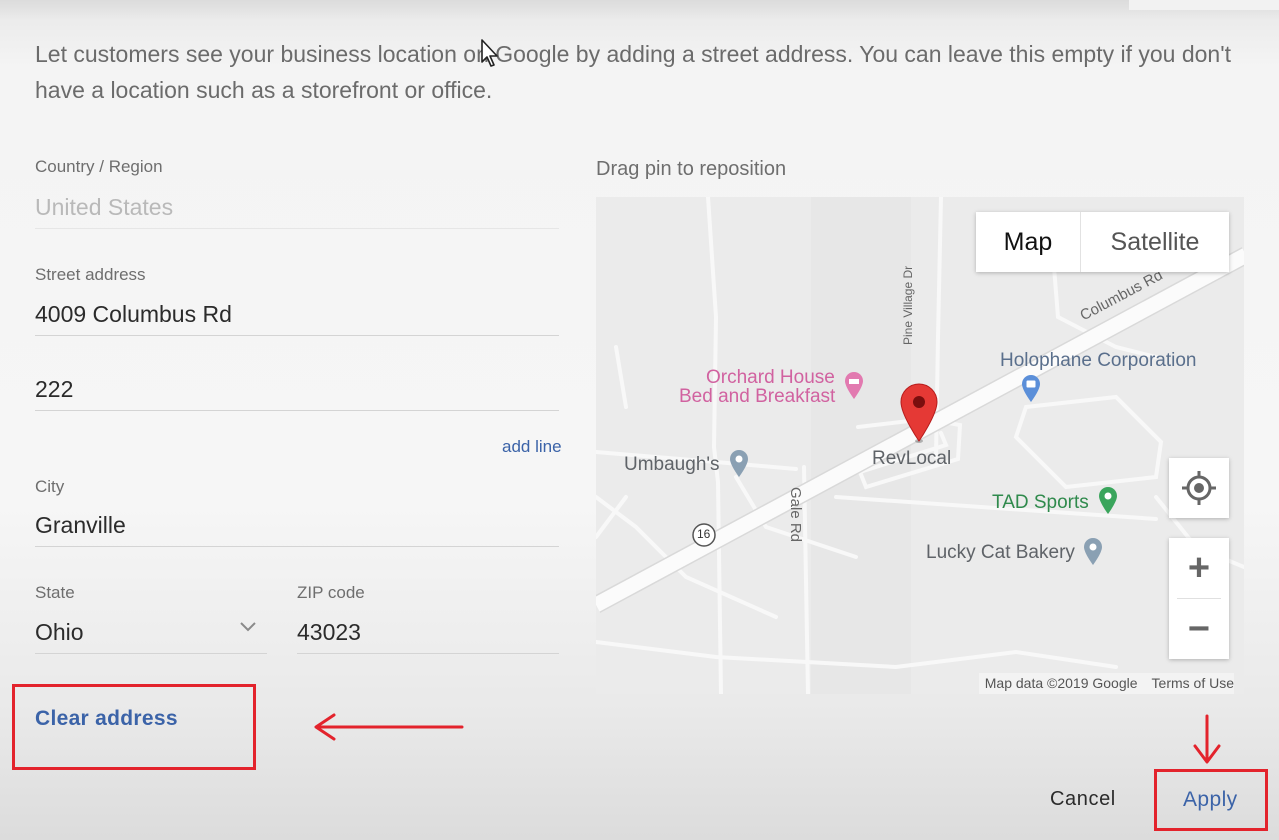 The image size is (1279, 840). Describe the element at coordinates (389, 727) in the screenshot. I see `annotation-arrow-left-icon` at that location.